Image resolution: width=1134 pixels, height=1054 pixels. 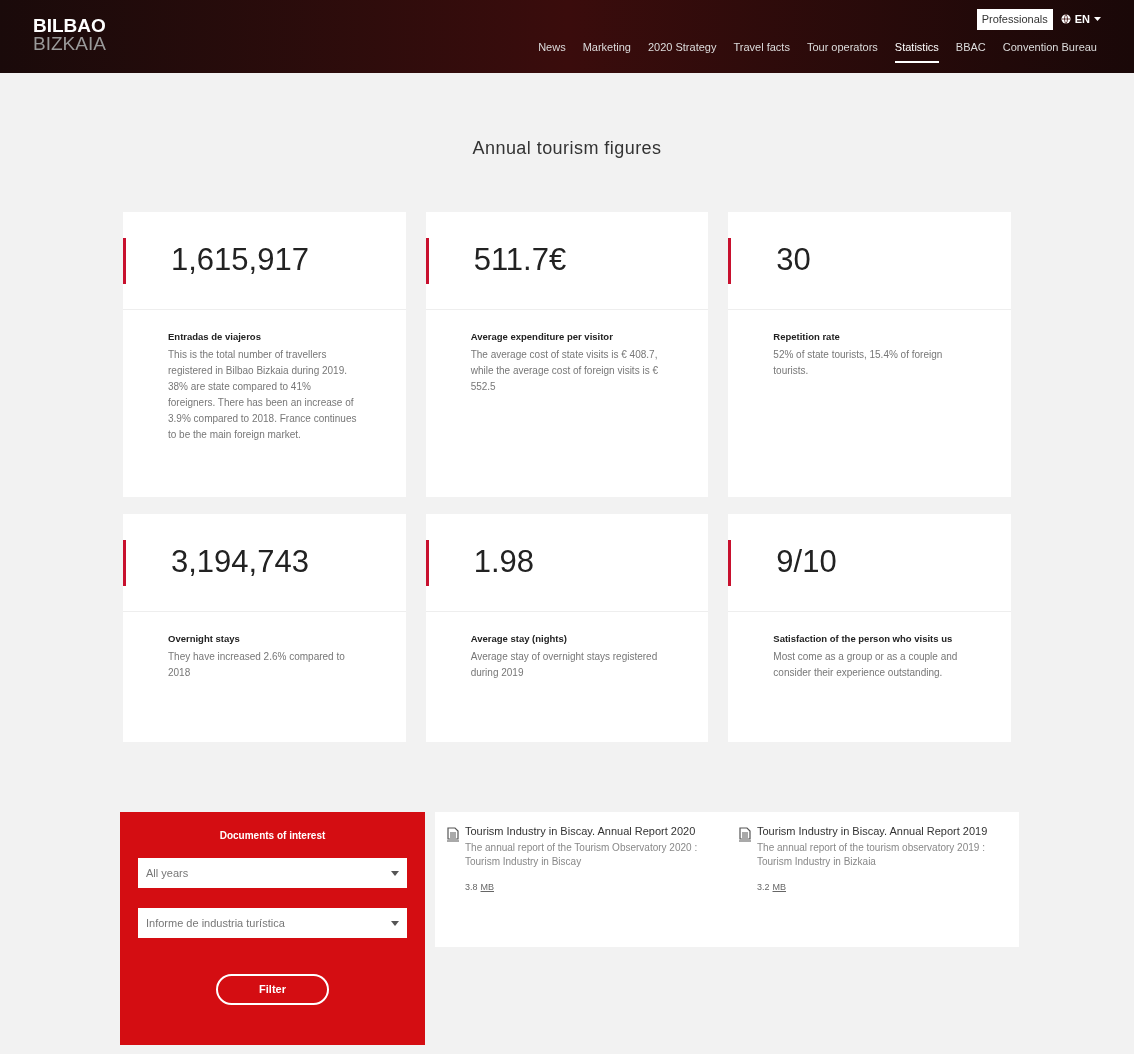 I want to click on figure-label: Average expenditure per visitor, so click(x=542, y=337).